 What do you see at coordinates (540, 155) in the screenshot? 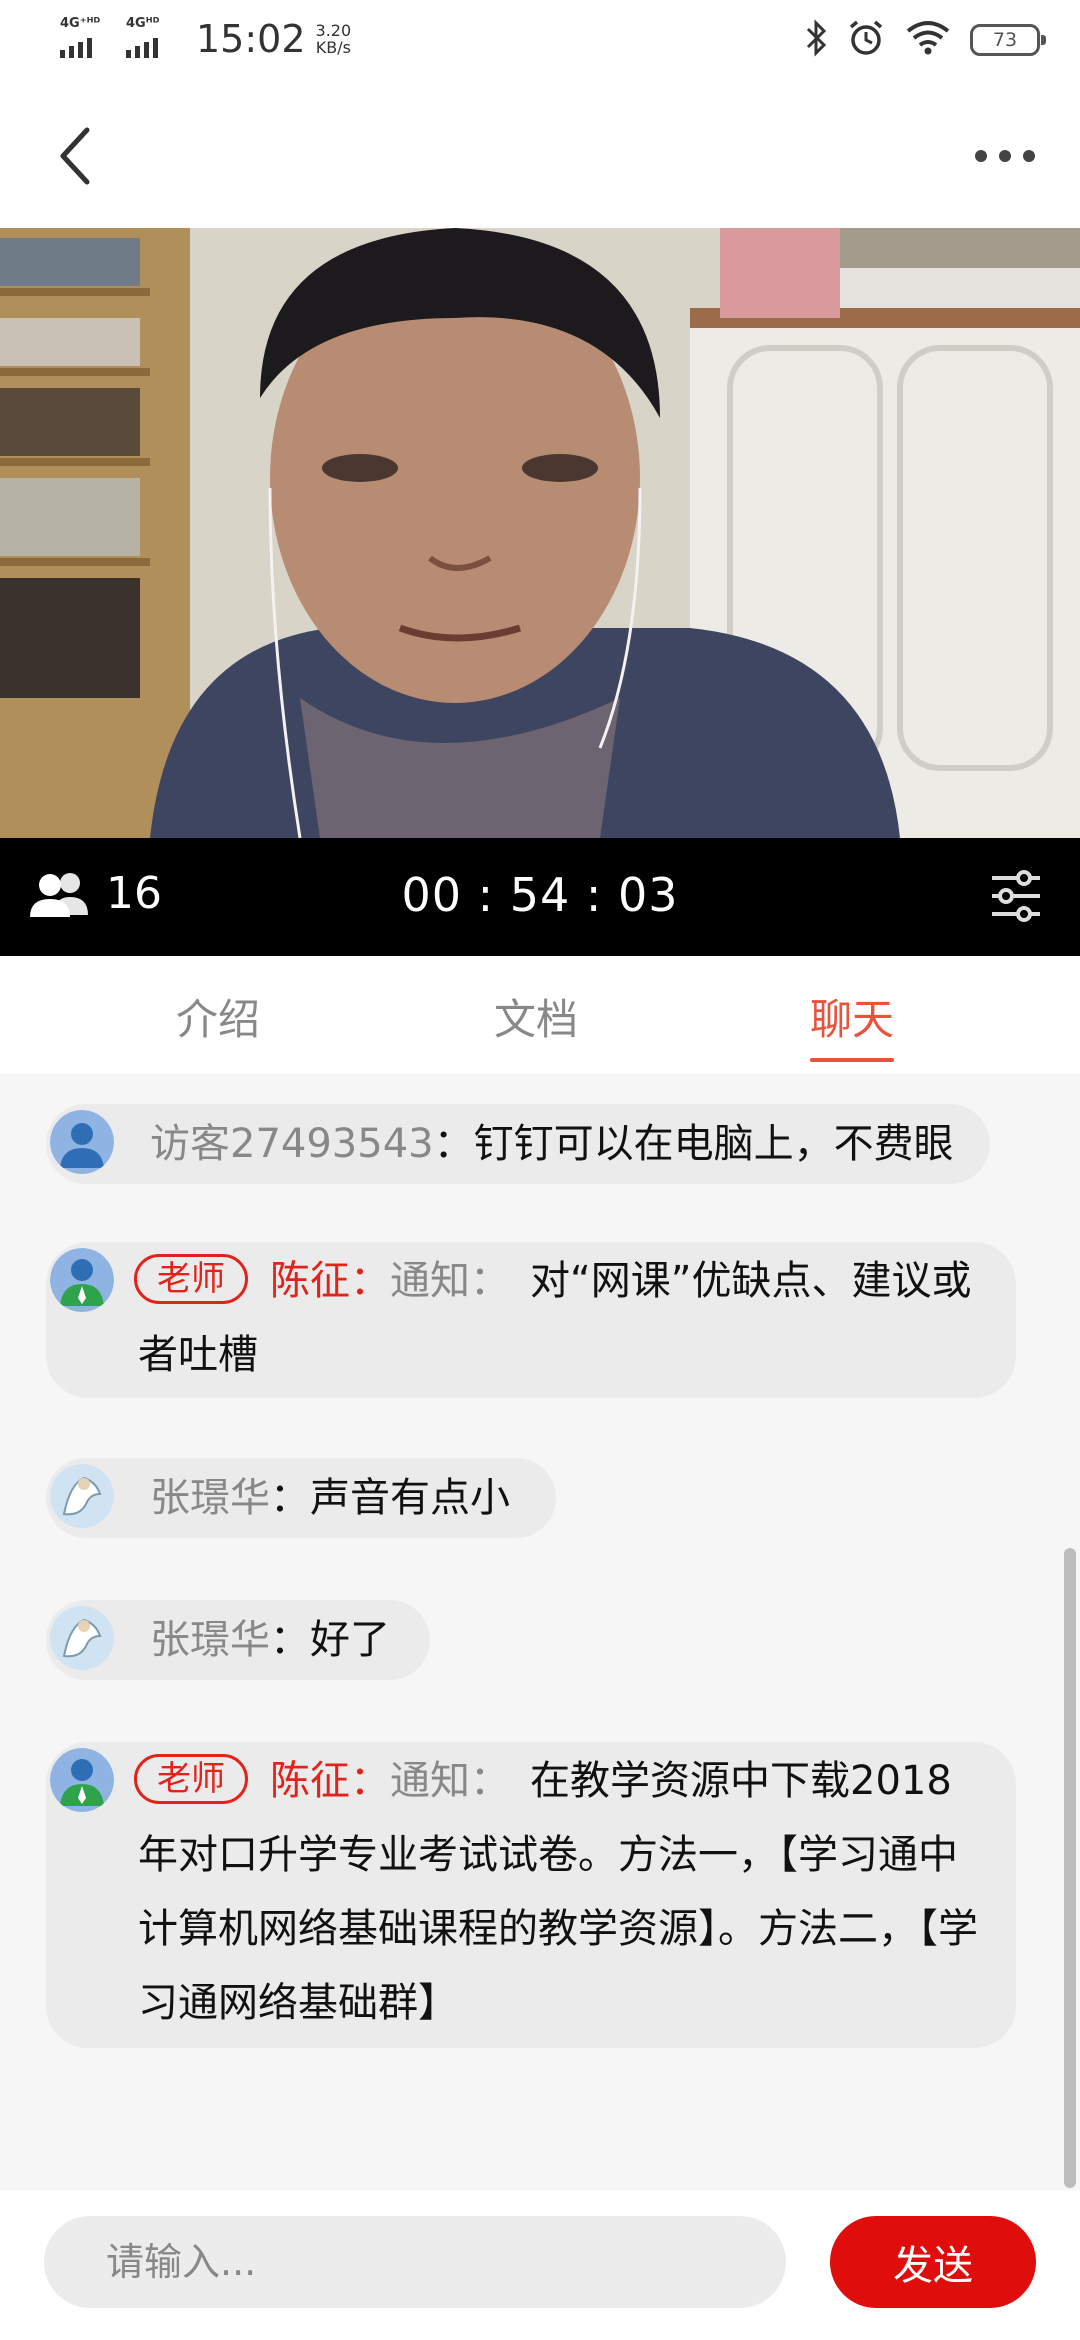
I see `title-bar` at bounding box center [540, 155].